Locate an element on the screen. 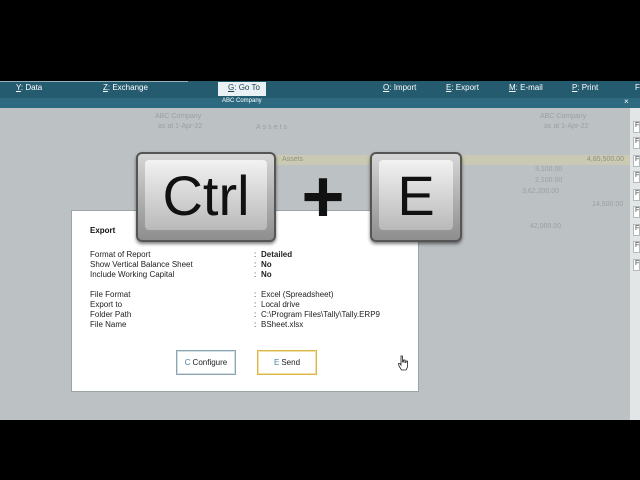  right-panel-button-6: F is located at coordinates (636, 212).